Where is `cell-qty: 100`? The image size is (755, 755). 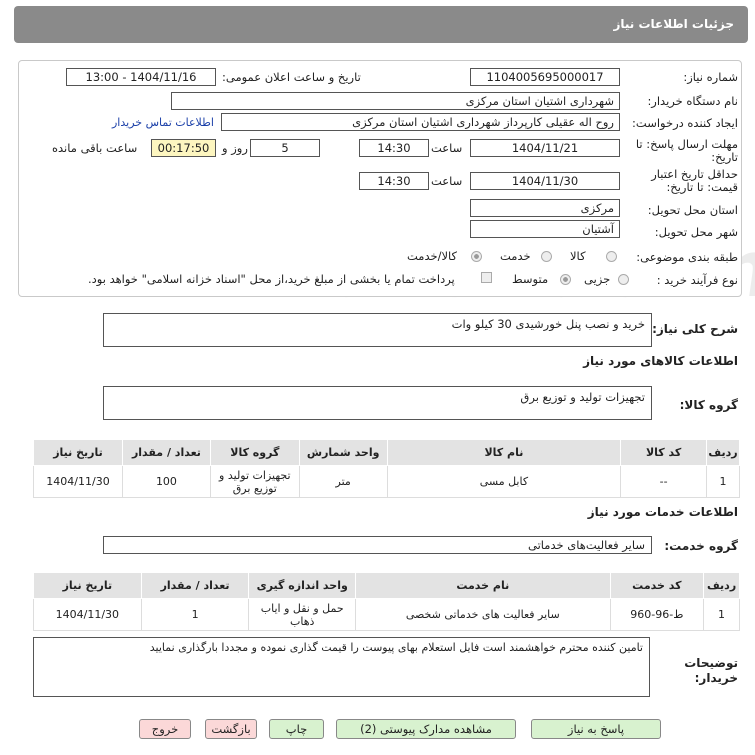 cell-qty: 100 is located at coordinates (166, 481).